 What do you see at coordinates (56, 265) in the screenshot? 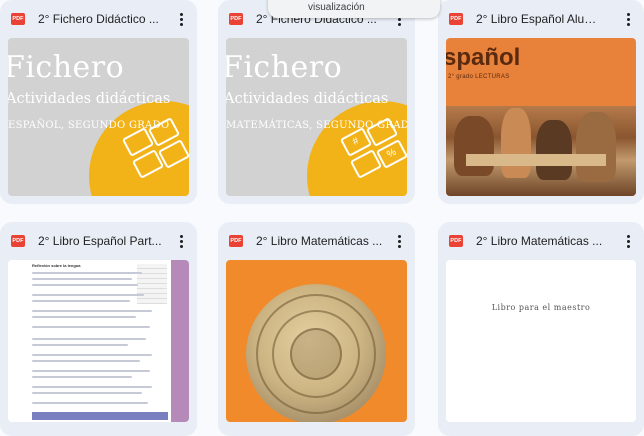
I see `thumbnail-heading: Reflexión sobre la lengua` at bounding box center [56, 265].